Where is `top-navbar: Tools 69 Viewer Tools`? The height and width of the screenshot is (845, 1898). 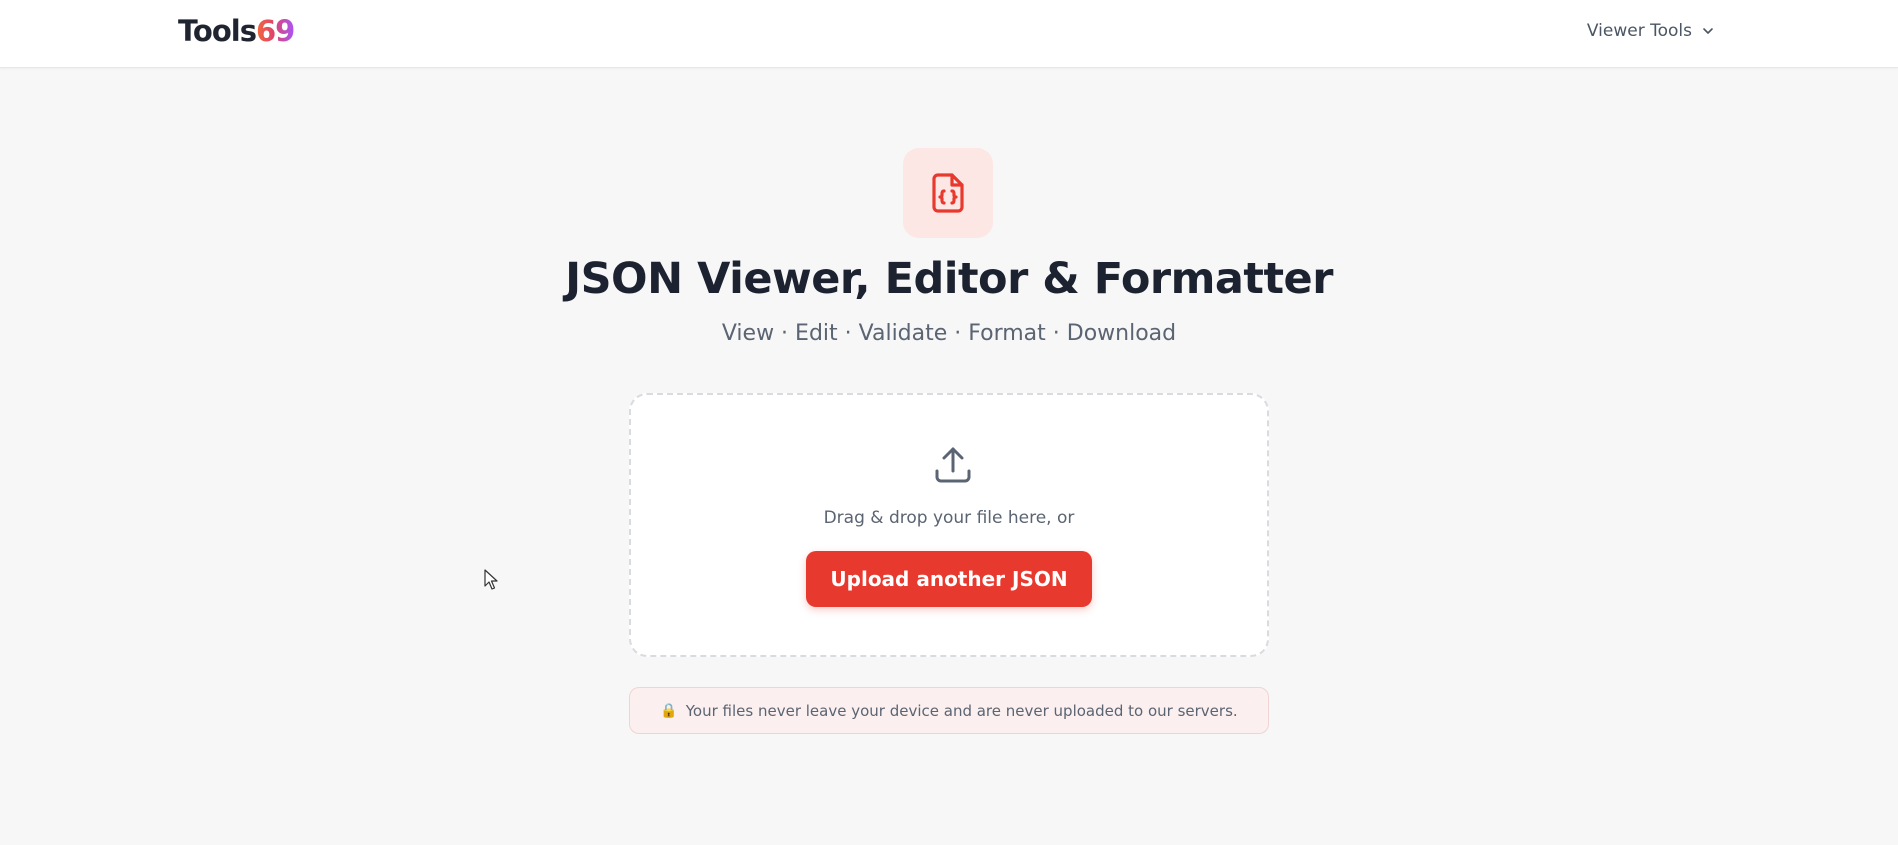
top-navbar: Tools 69 Viewer Tools is located at coordinates (949, 34).